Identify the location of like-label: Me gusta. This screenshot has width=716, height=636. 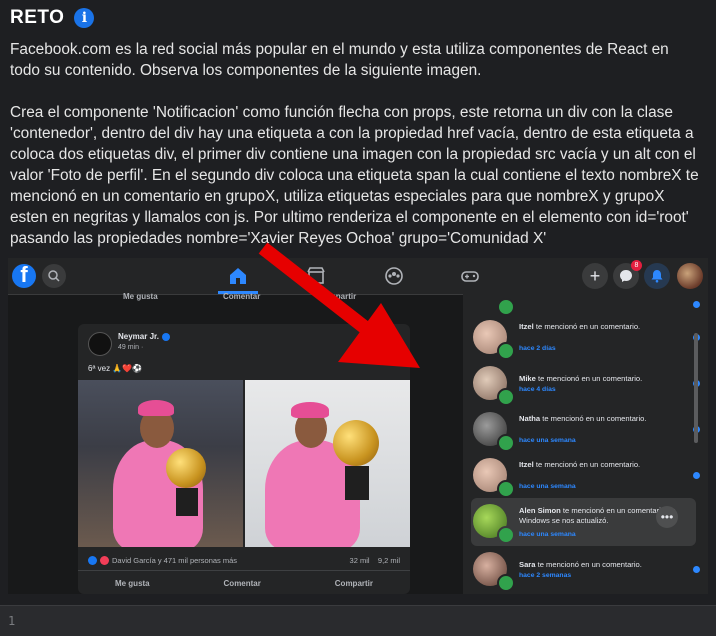
(140, 296).